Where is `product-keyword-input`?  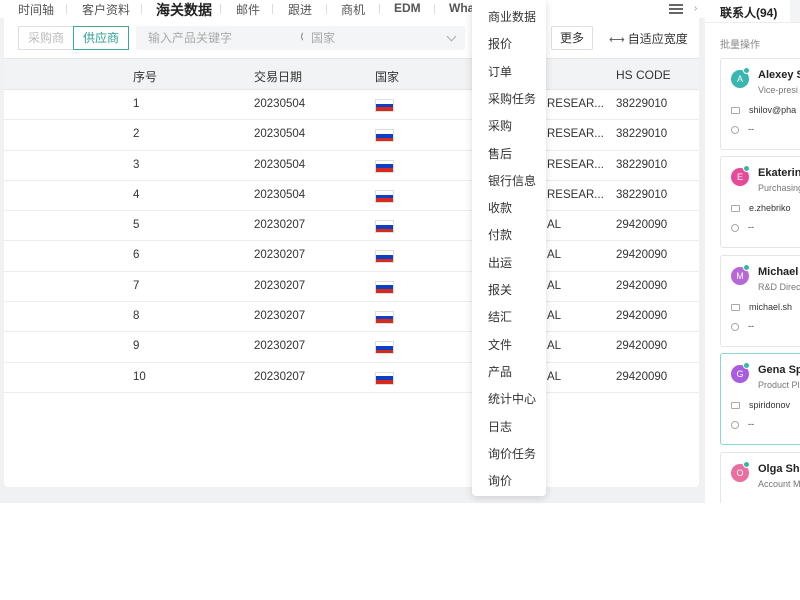
product-keyword-input is located at coordinates (211, 38).